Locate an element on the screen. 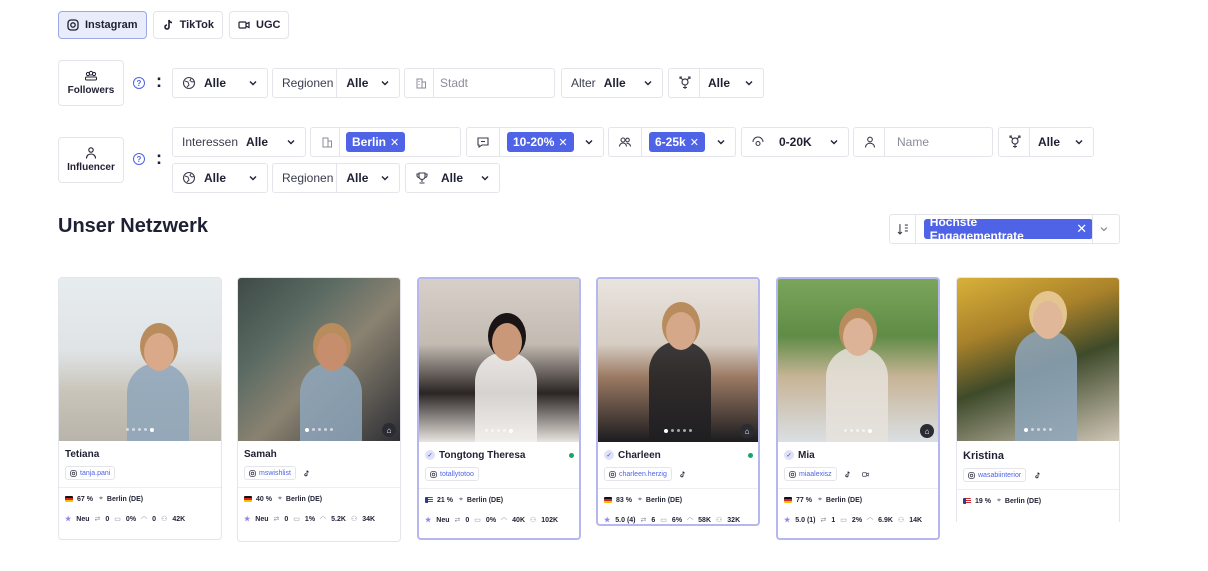  divider is located at coordinates (336, 83).